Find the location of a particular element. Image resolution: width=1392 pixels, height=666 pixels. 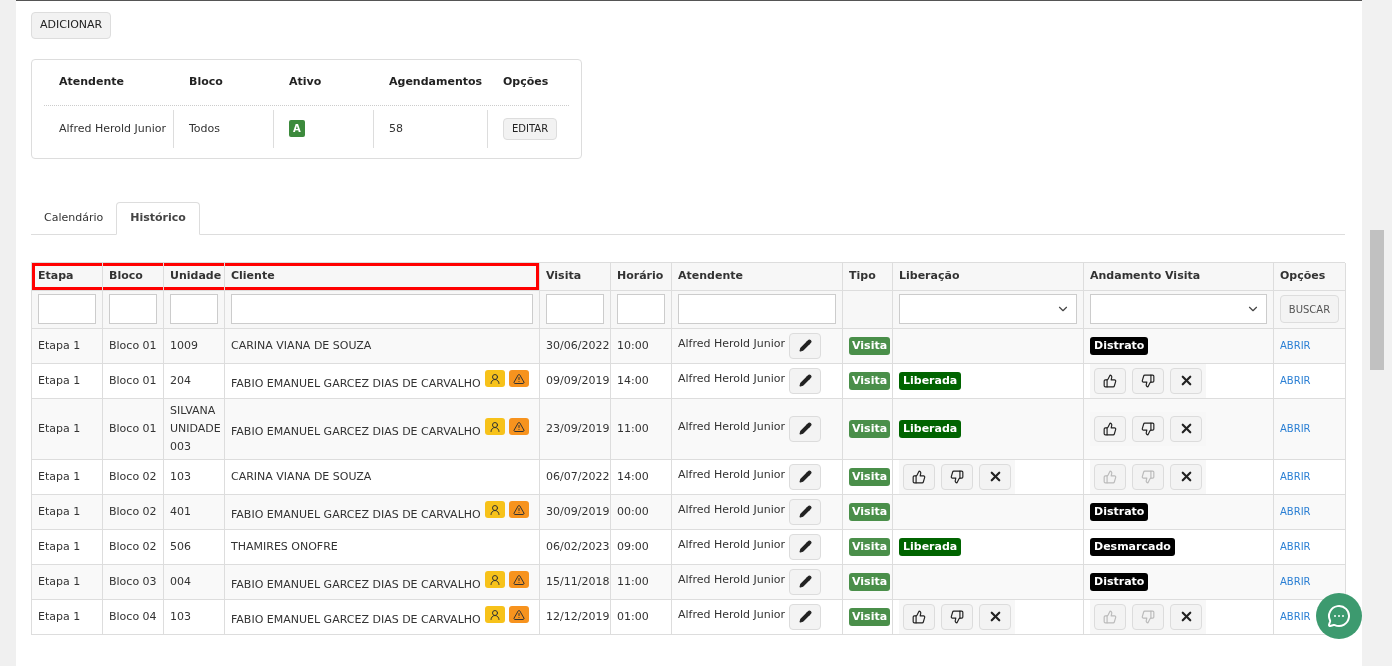

table-cell-text: 004 is located at coordinates (180, 581).